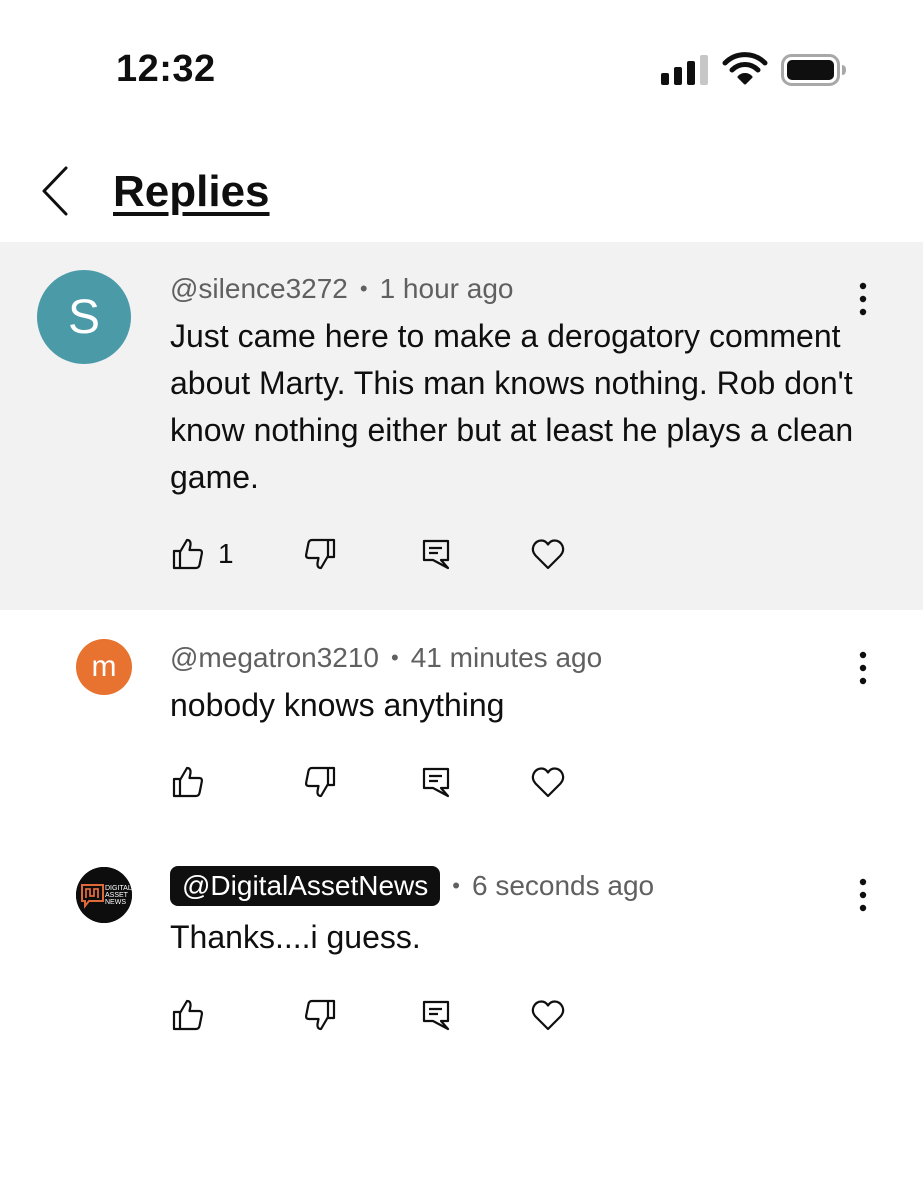  Describe the element at coordinates (115, 902) in the screenshot. I see `logo-text-news: NEWS` at that location.